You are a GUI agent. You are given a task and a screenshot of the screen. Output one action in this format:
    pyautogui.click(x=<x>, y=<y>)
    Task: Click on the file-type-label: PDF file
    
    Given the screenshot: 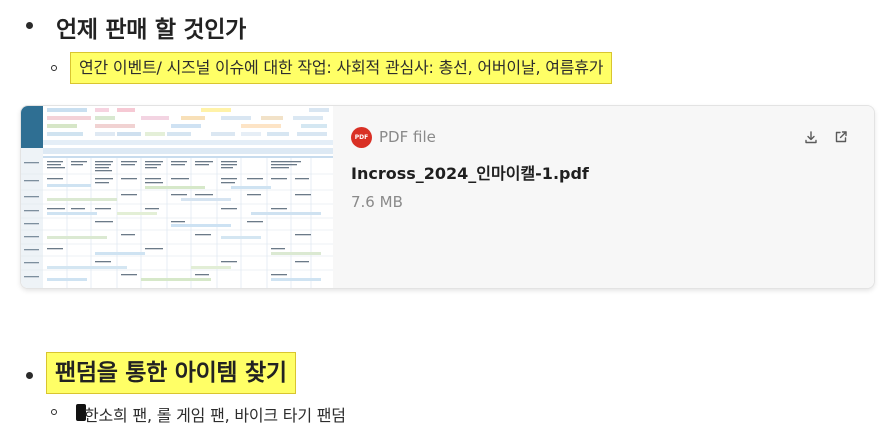 What is the action you would take?
    pyautogui.click(x=407, y=137)
    